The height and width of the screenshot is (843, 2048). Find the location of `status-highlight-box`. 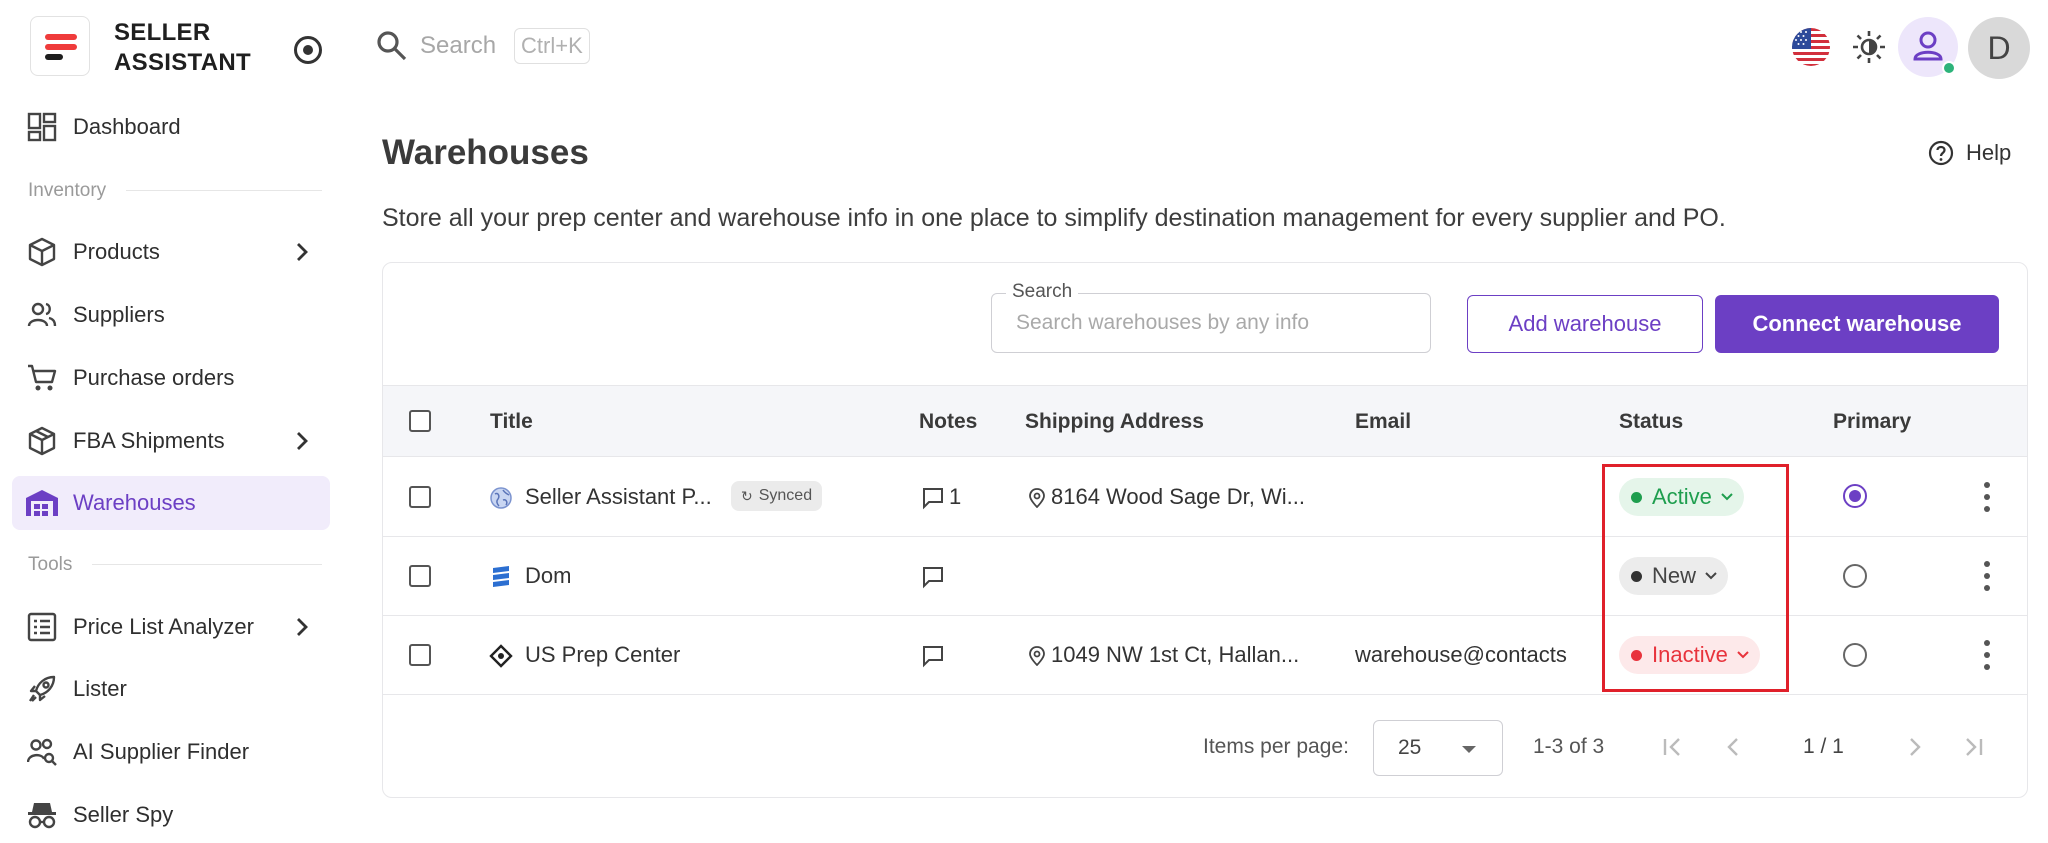

status-highlight-box is located at coordinates (1695, 578).